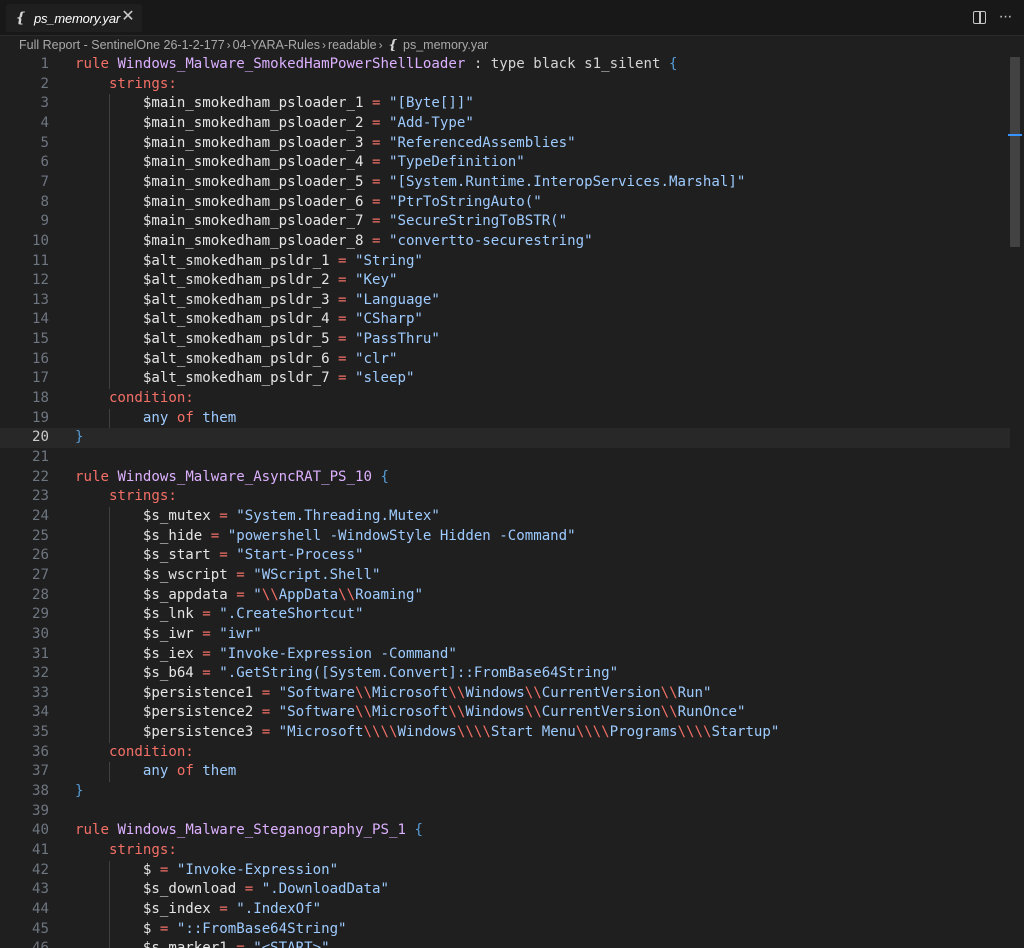 The height and width of the screenshot is (948, 1024). I want to click on tab-ps-memory: { ps_memory.yar ✕, so click(74, 18).